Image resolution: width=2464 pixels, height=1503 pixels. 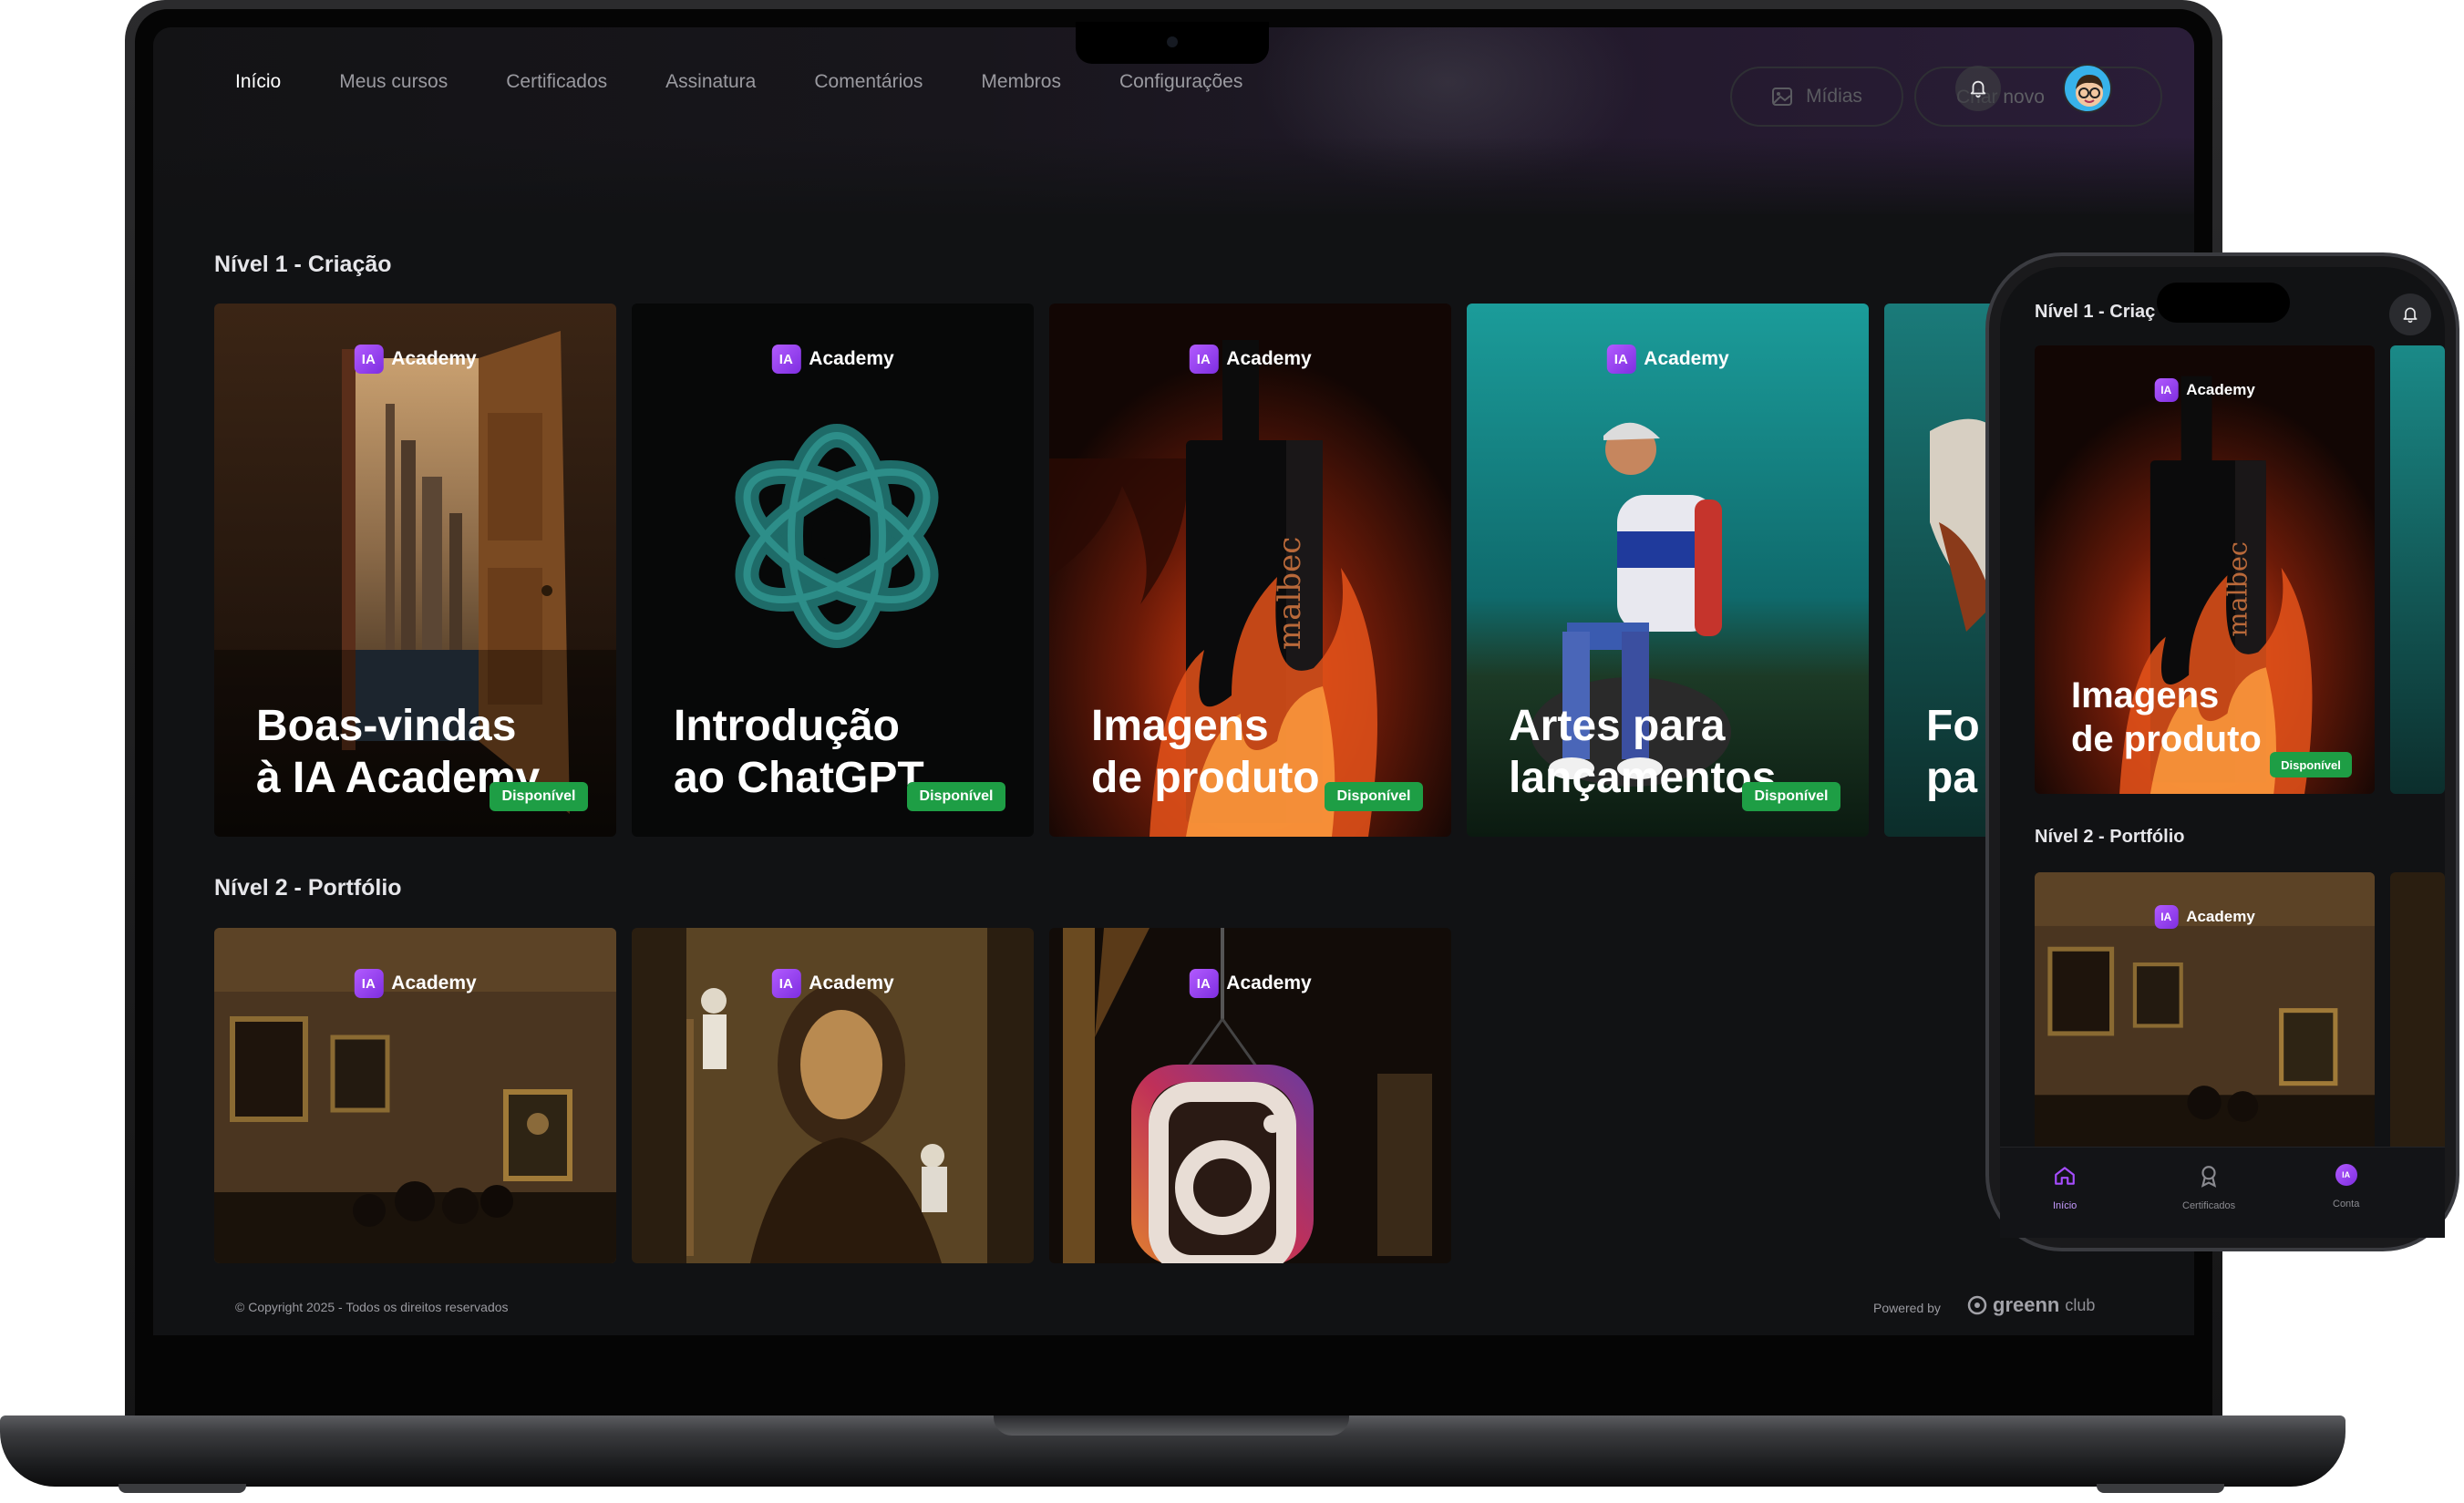 I want to click on award-icon, so click(x=2209, y=1177).